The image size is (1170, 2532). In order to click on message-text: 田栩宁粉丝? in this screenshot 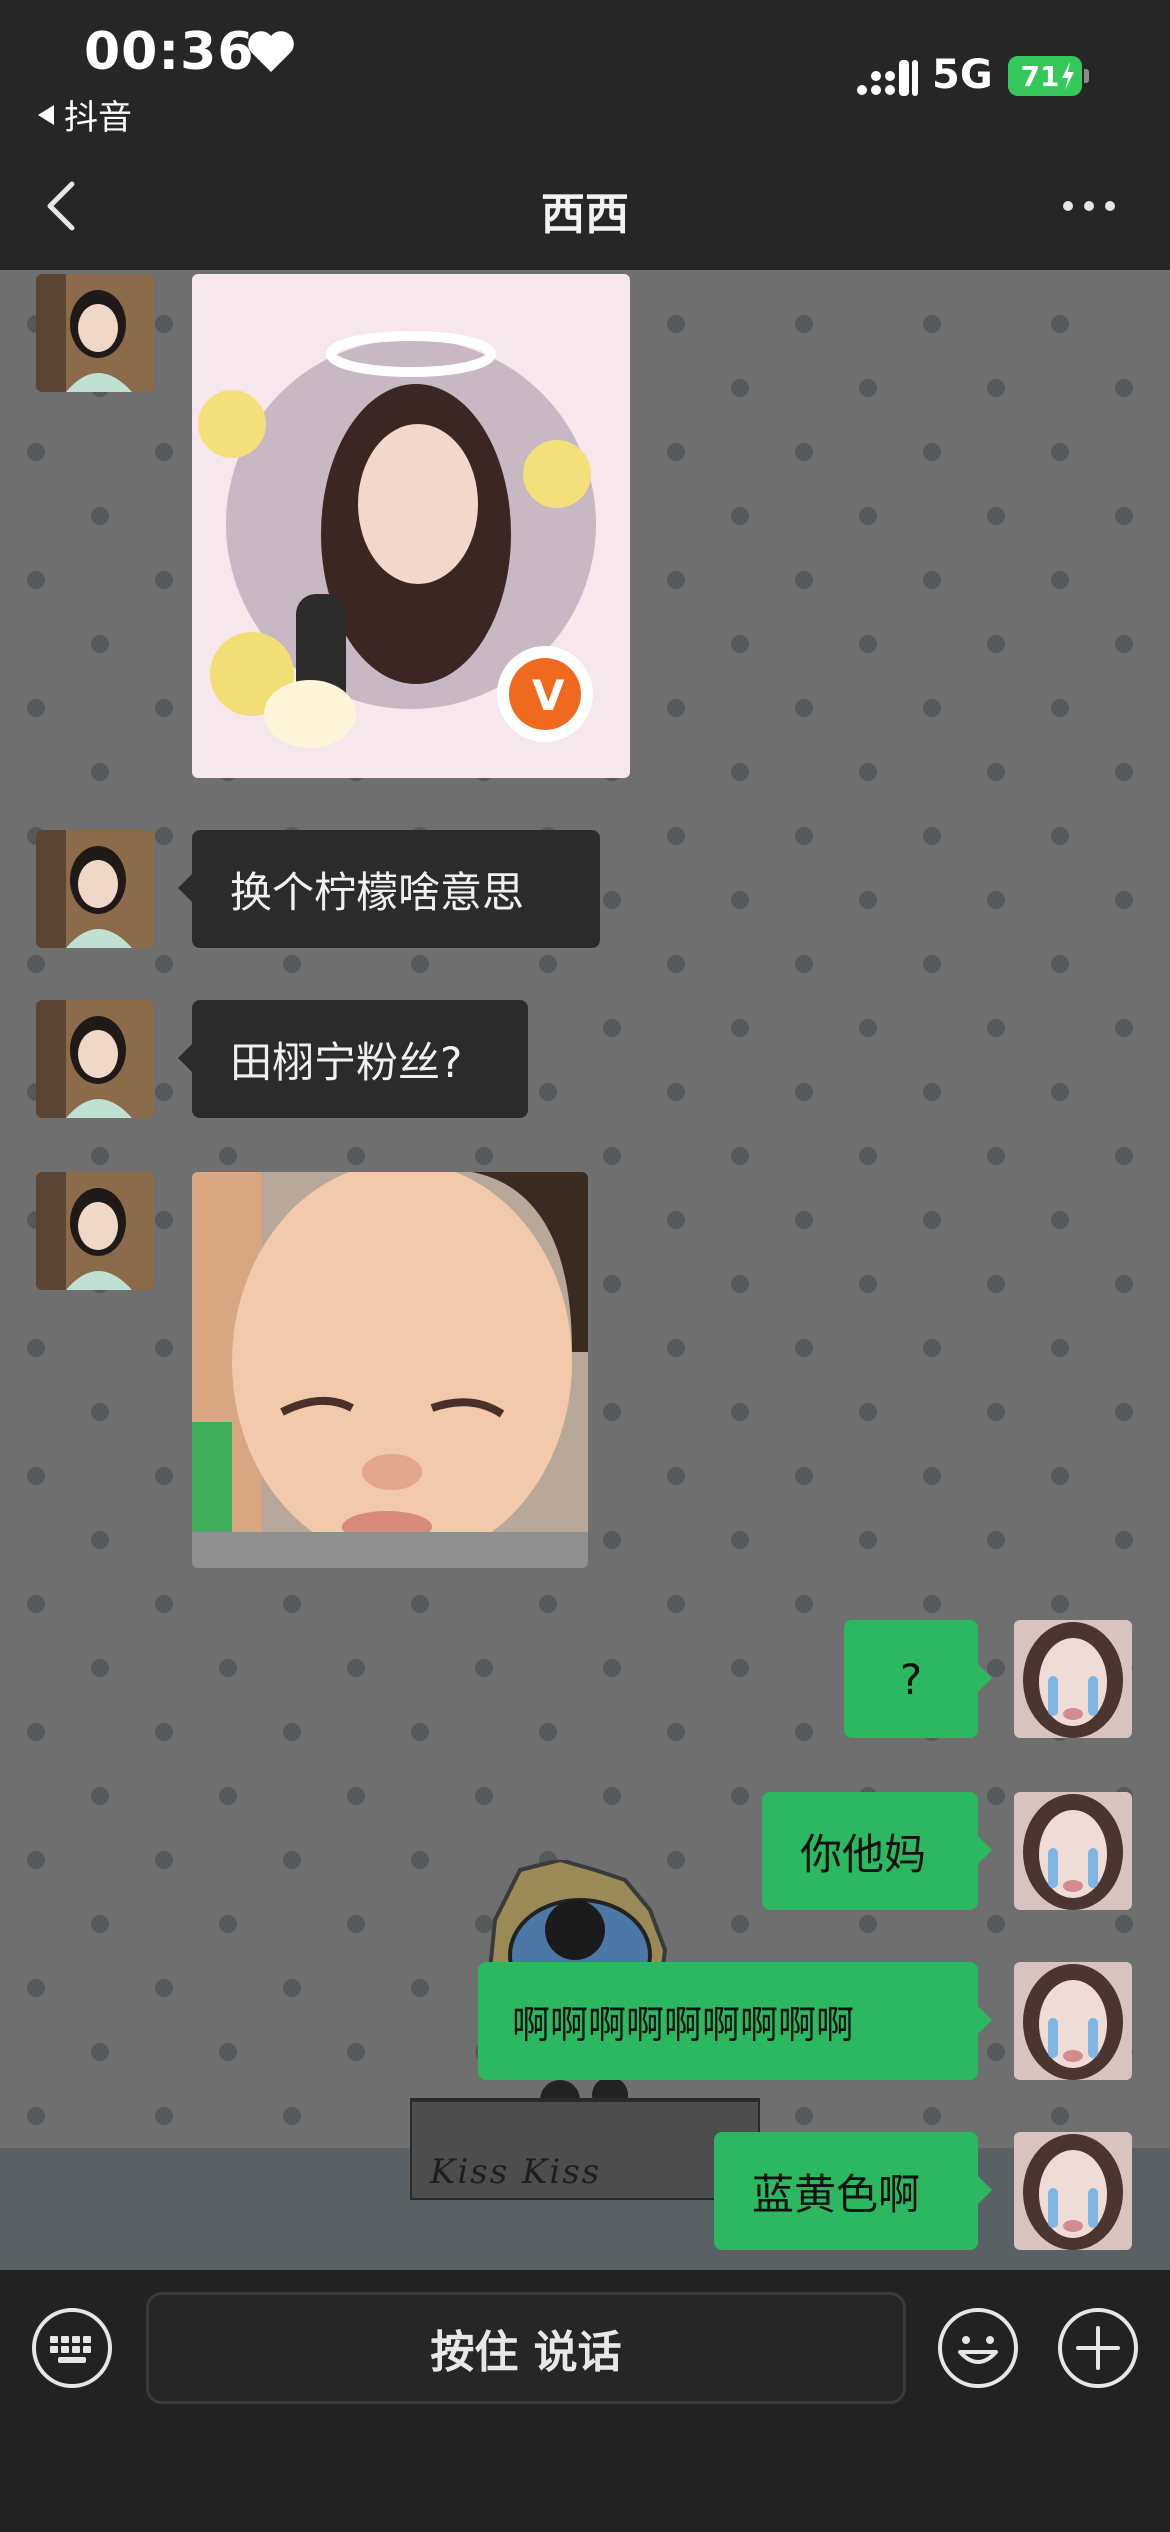, I will do `click(346, 1062)`.